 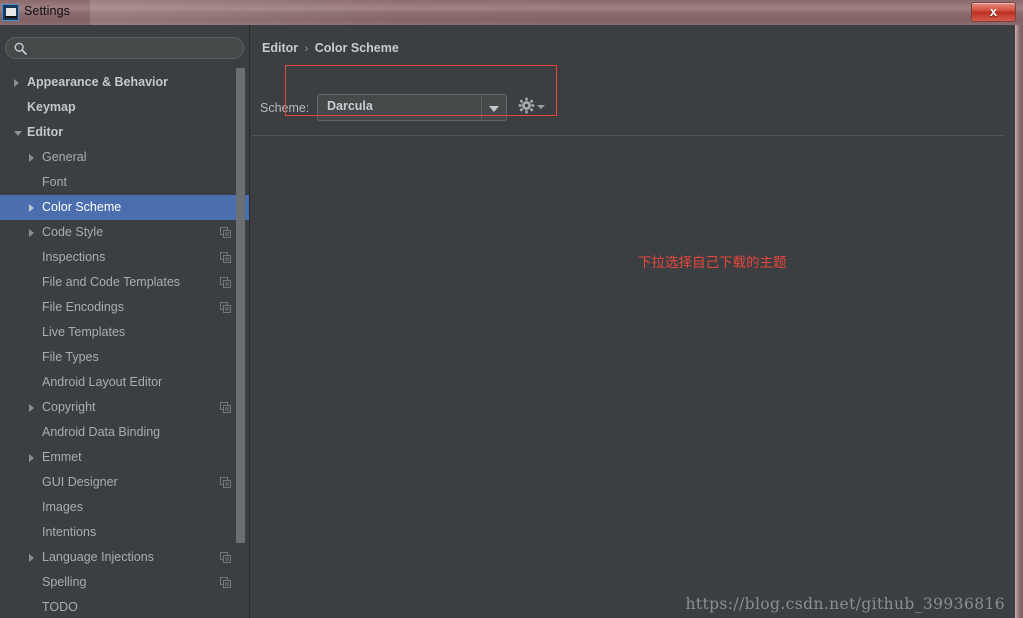 I want to click on intellij-idea-icon, so click(x=10, y=12).